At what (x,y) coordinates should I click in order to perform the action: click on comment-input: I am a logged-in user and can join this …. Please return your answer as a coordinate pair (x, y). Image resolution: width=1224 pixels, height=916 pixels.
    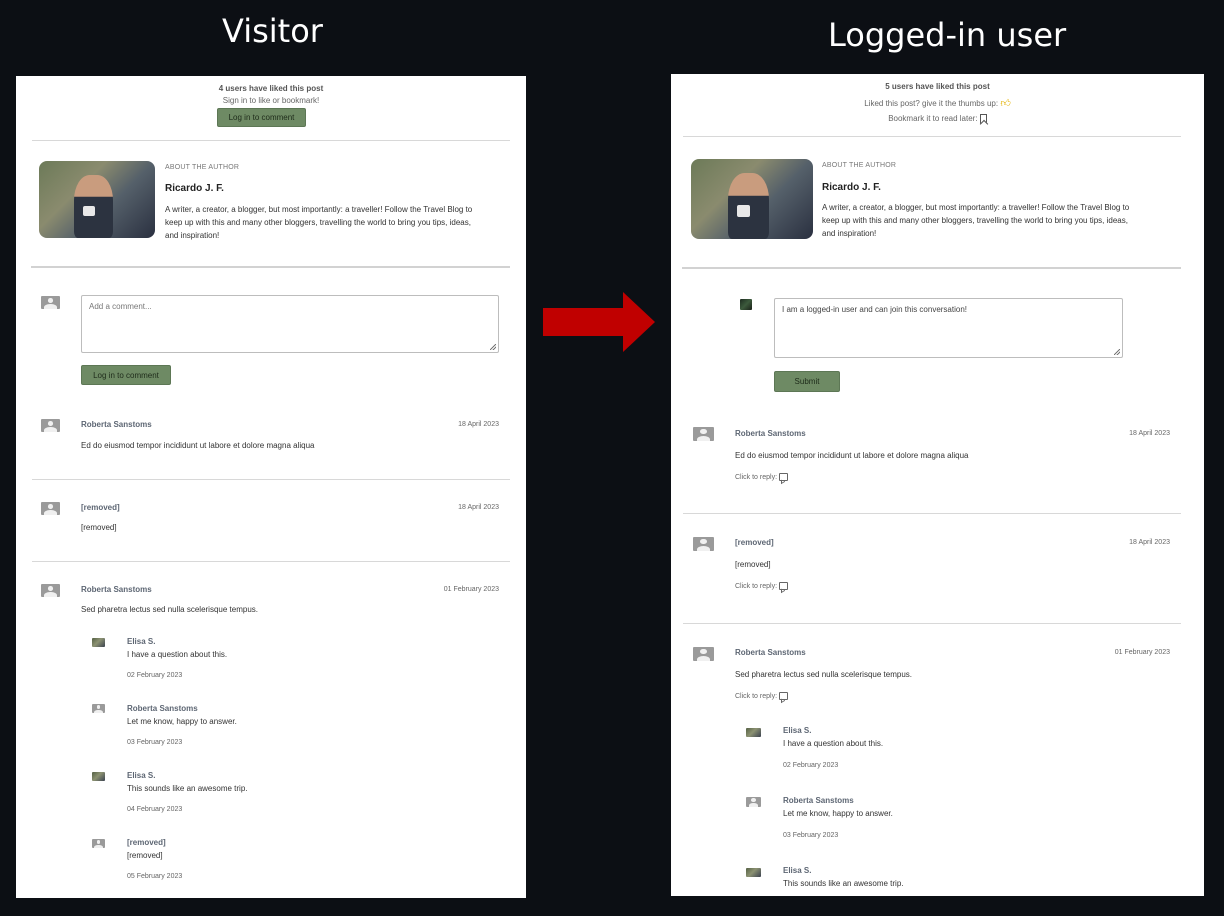
    Looking at the image, I should click on (948, 328).